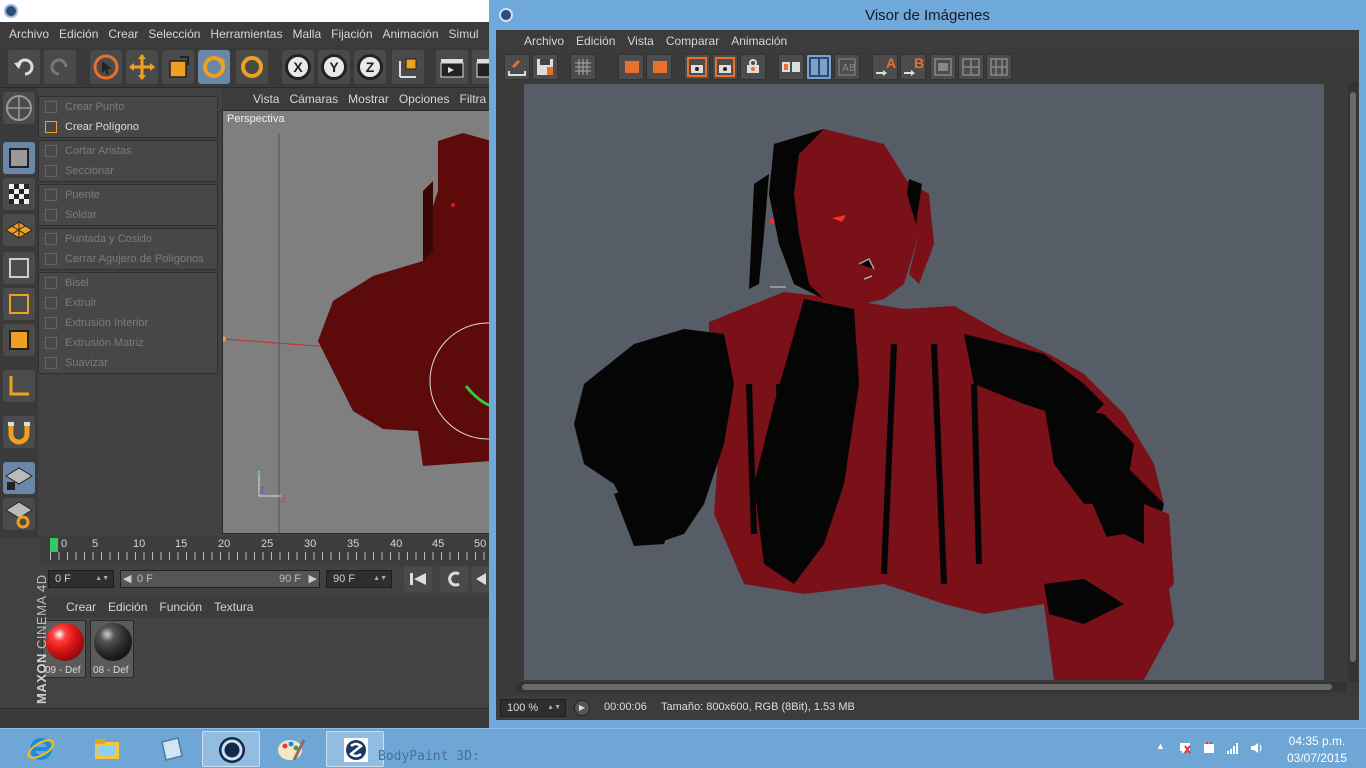 This screenshot has width=1366, height=768. What do you see at coordinates (127, 607) in the screenshot?
I see `mat-menu-edicion: Edición` at bounding box center [127, 607].